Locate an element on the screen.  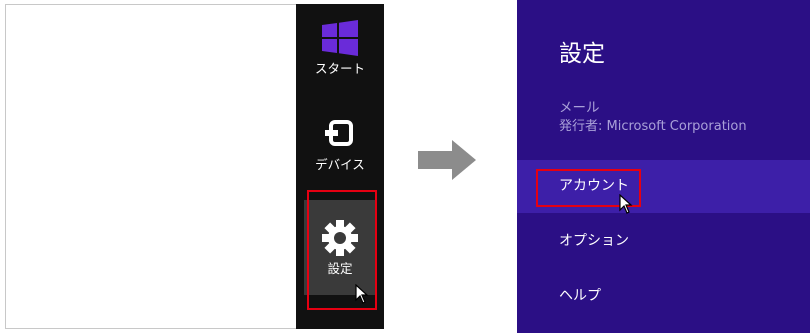
right-arrow-icon is located at coordinates (447, 160).